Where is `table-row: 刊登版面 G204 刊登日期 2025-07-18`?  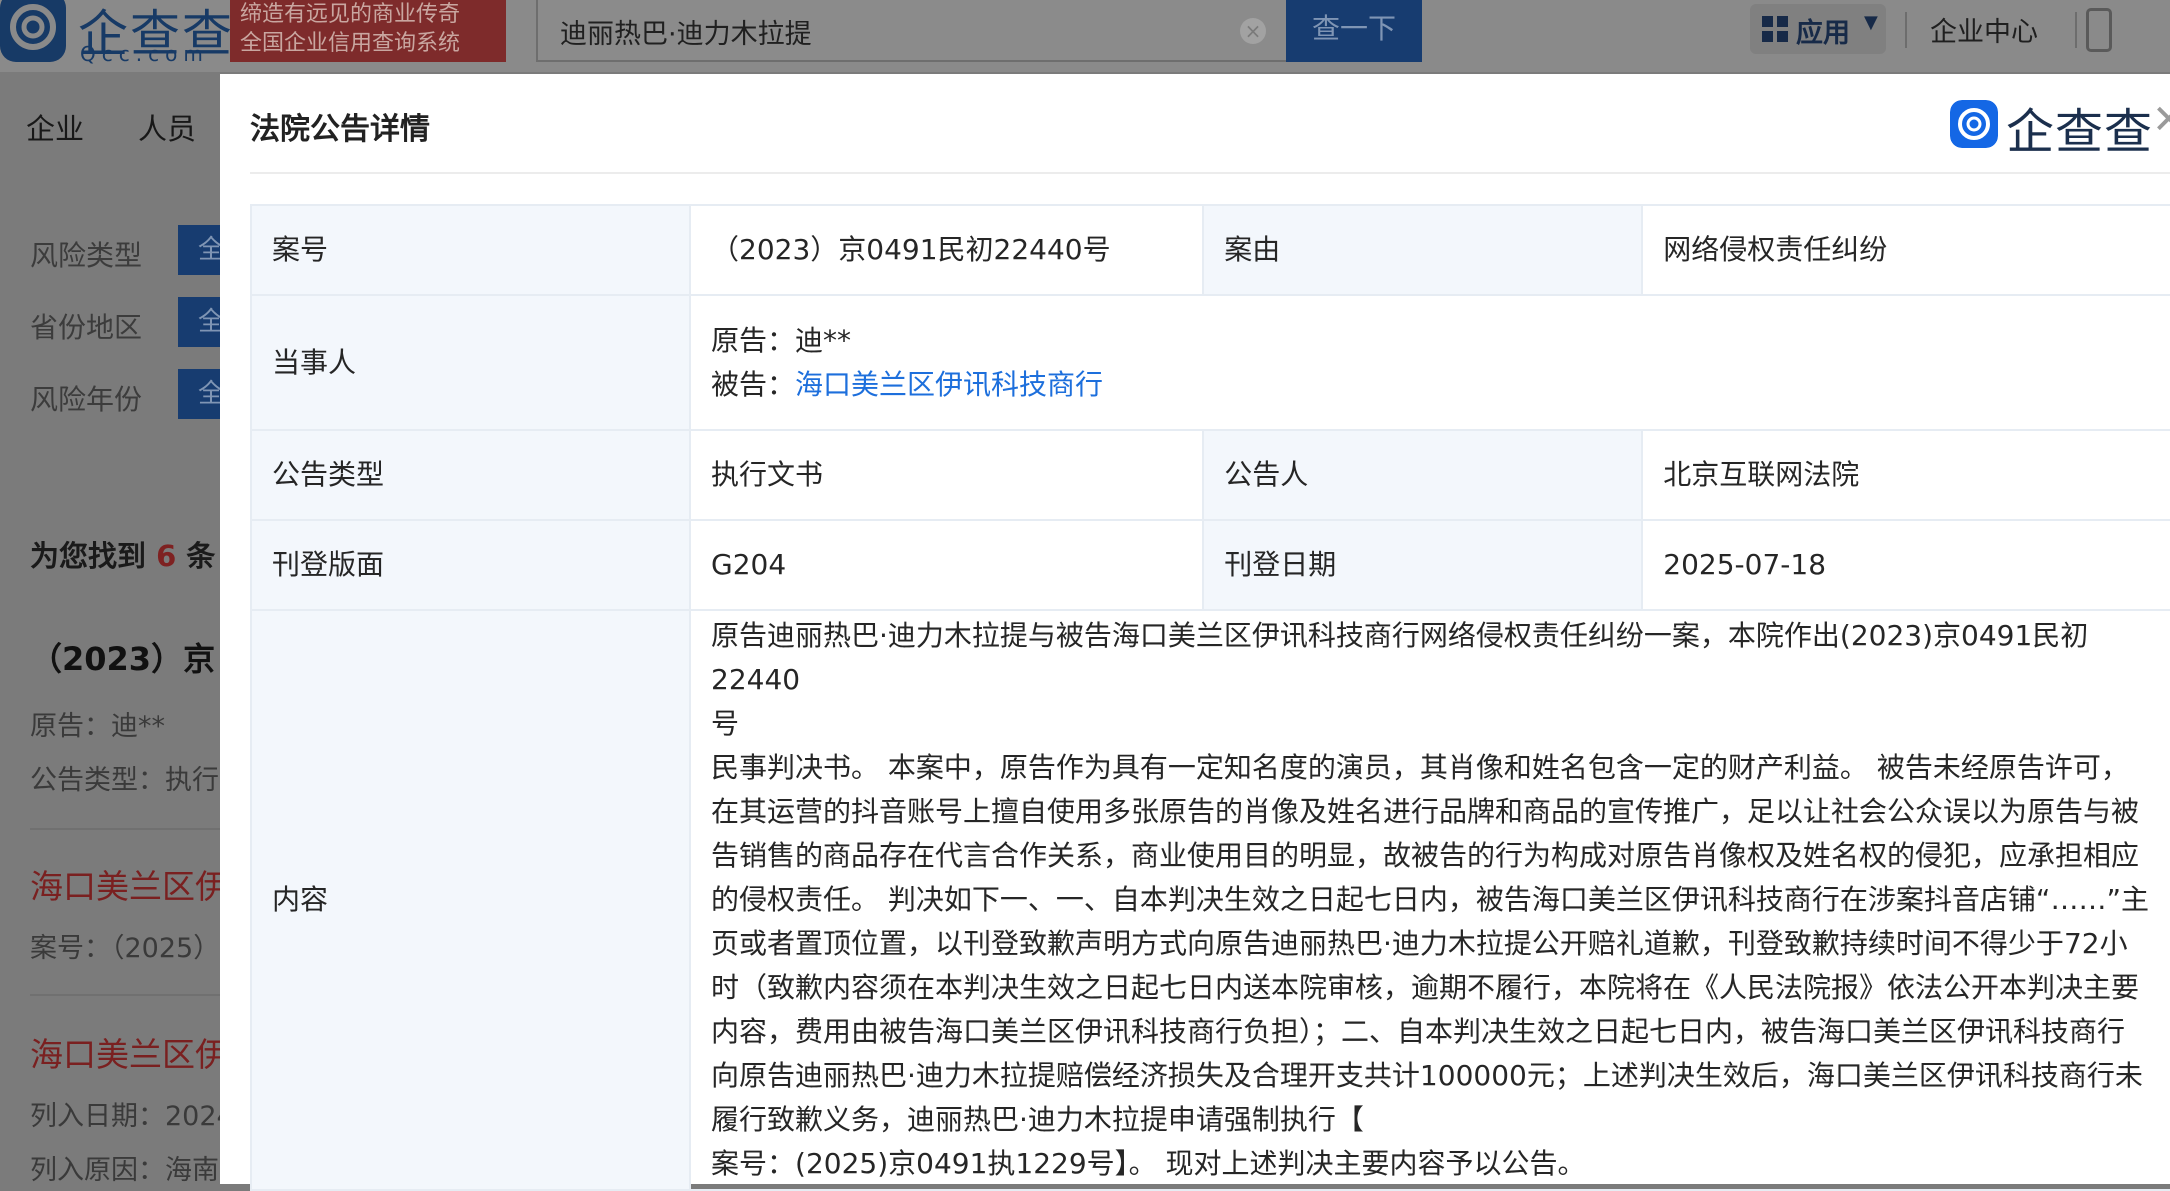
table-row: 刊登版面 G204 刊登日期 2025-07-18 is located at coordinates (1209, 565).